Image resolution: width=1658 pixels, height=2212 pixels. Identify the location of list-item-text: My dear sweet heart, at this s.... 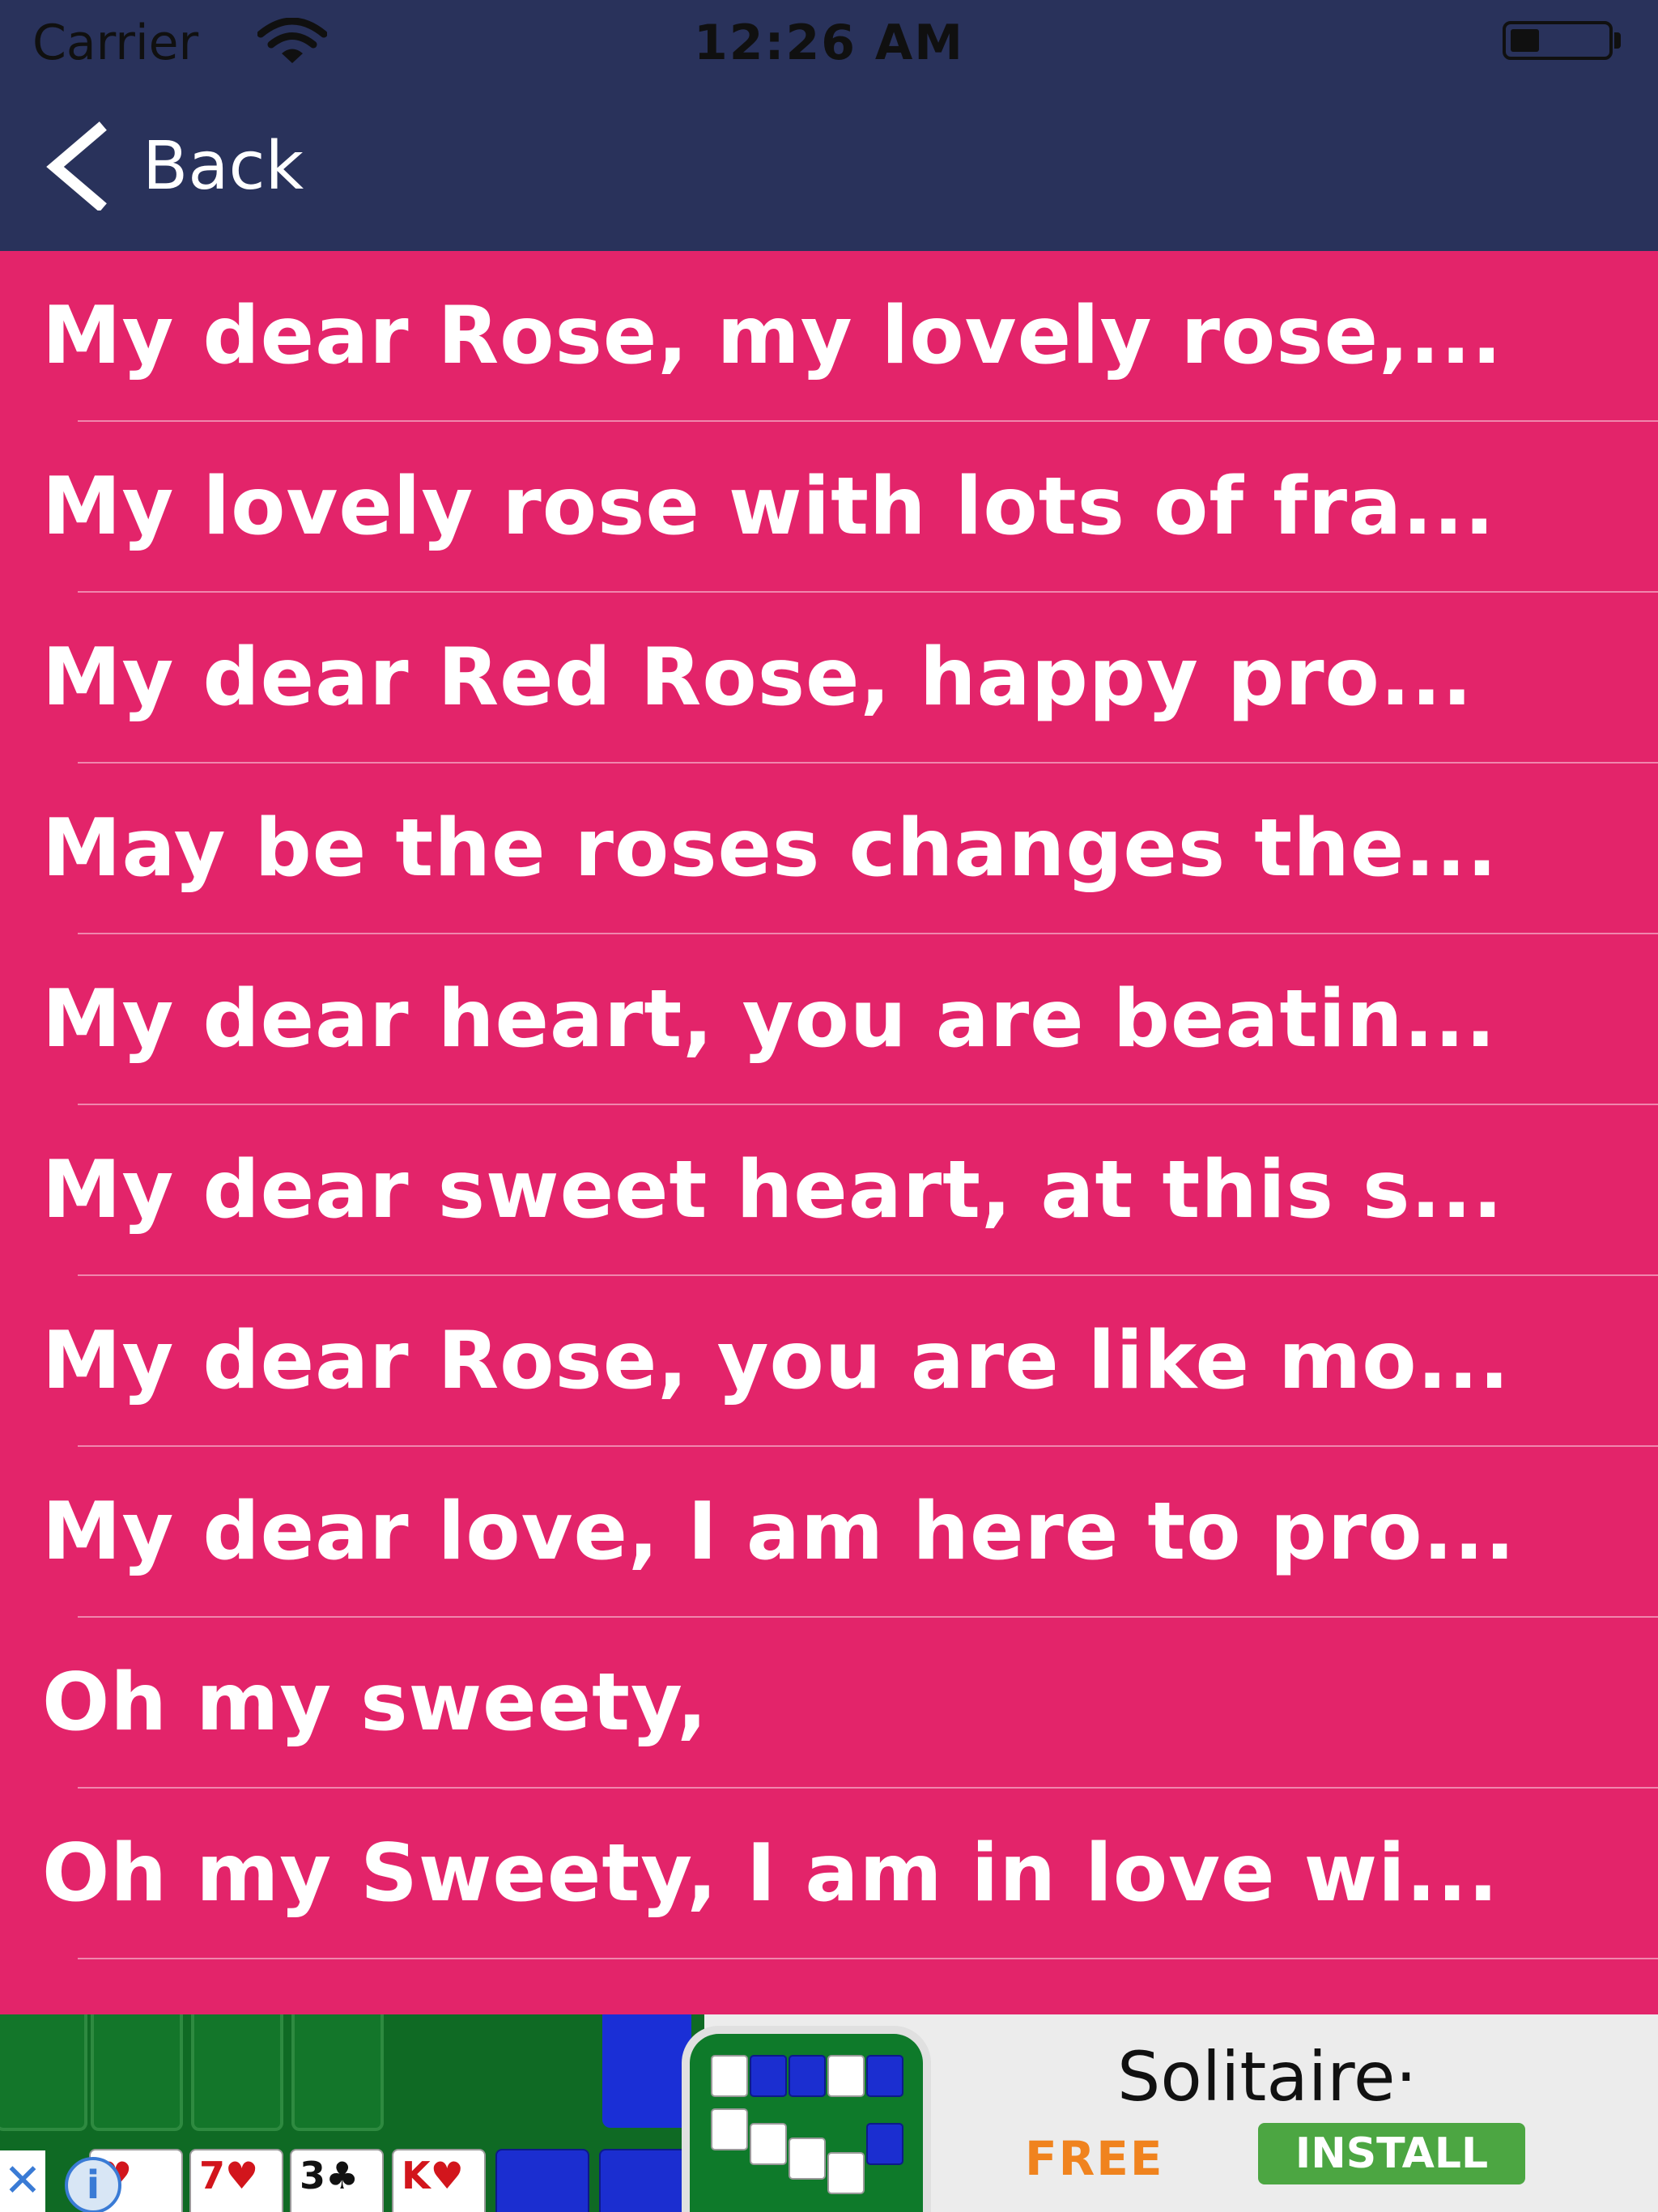
(773, 1190).